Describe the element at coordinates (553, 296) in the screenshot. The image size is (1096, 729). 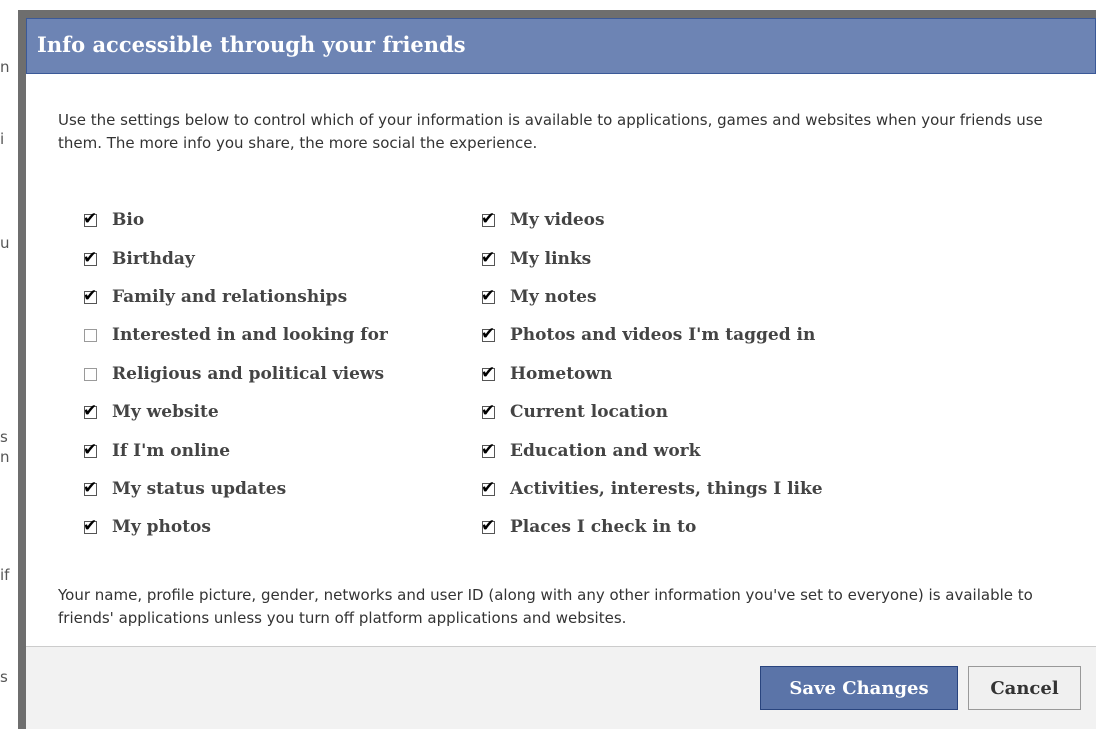
I see `checkbox-label: My notes` at that location.